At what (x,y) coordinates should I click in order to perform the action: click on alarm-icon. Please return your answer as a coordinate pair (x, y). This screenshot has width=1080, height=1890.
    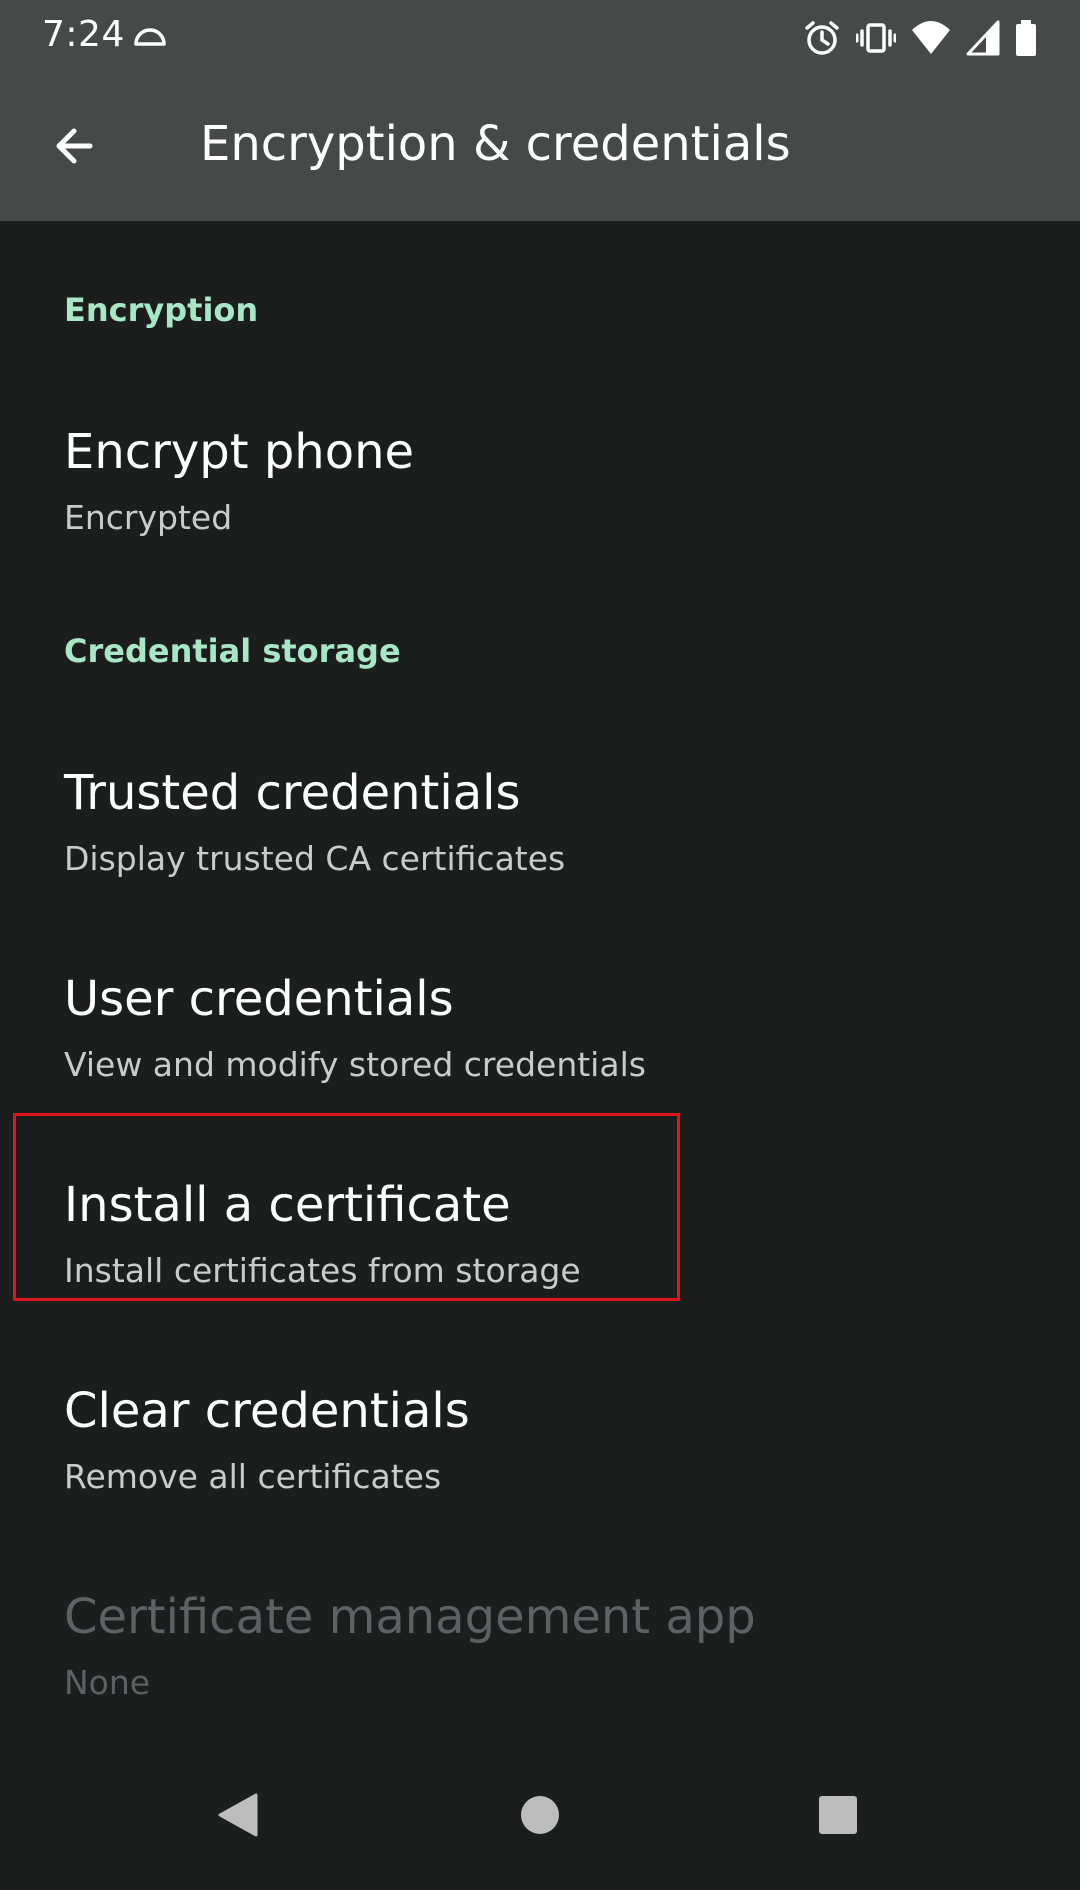
    Looking at the image, I should click on (822, 38).